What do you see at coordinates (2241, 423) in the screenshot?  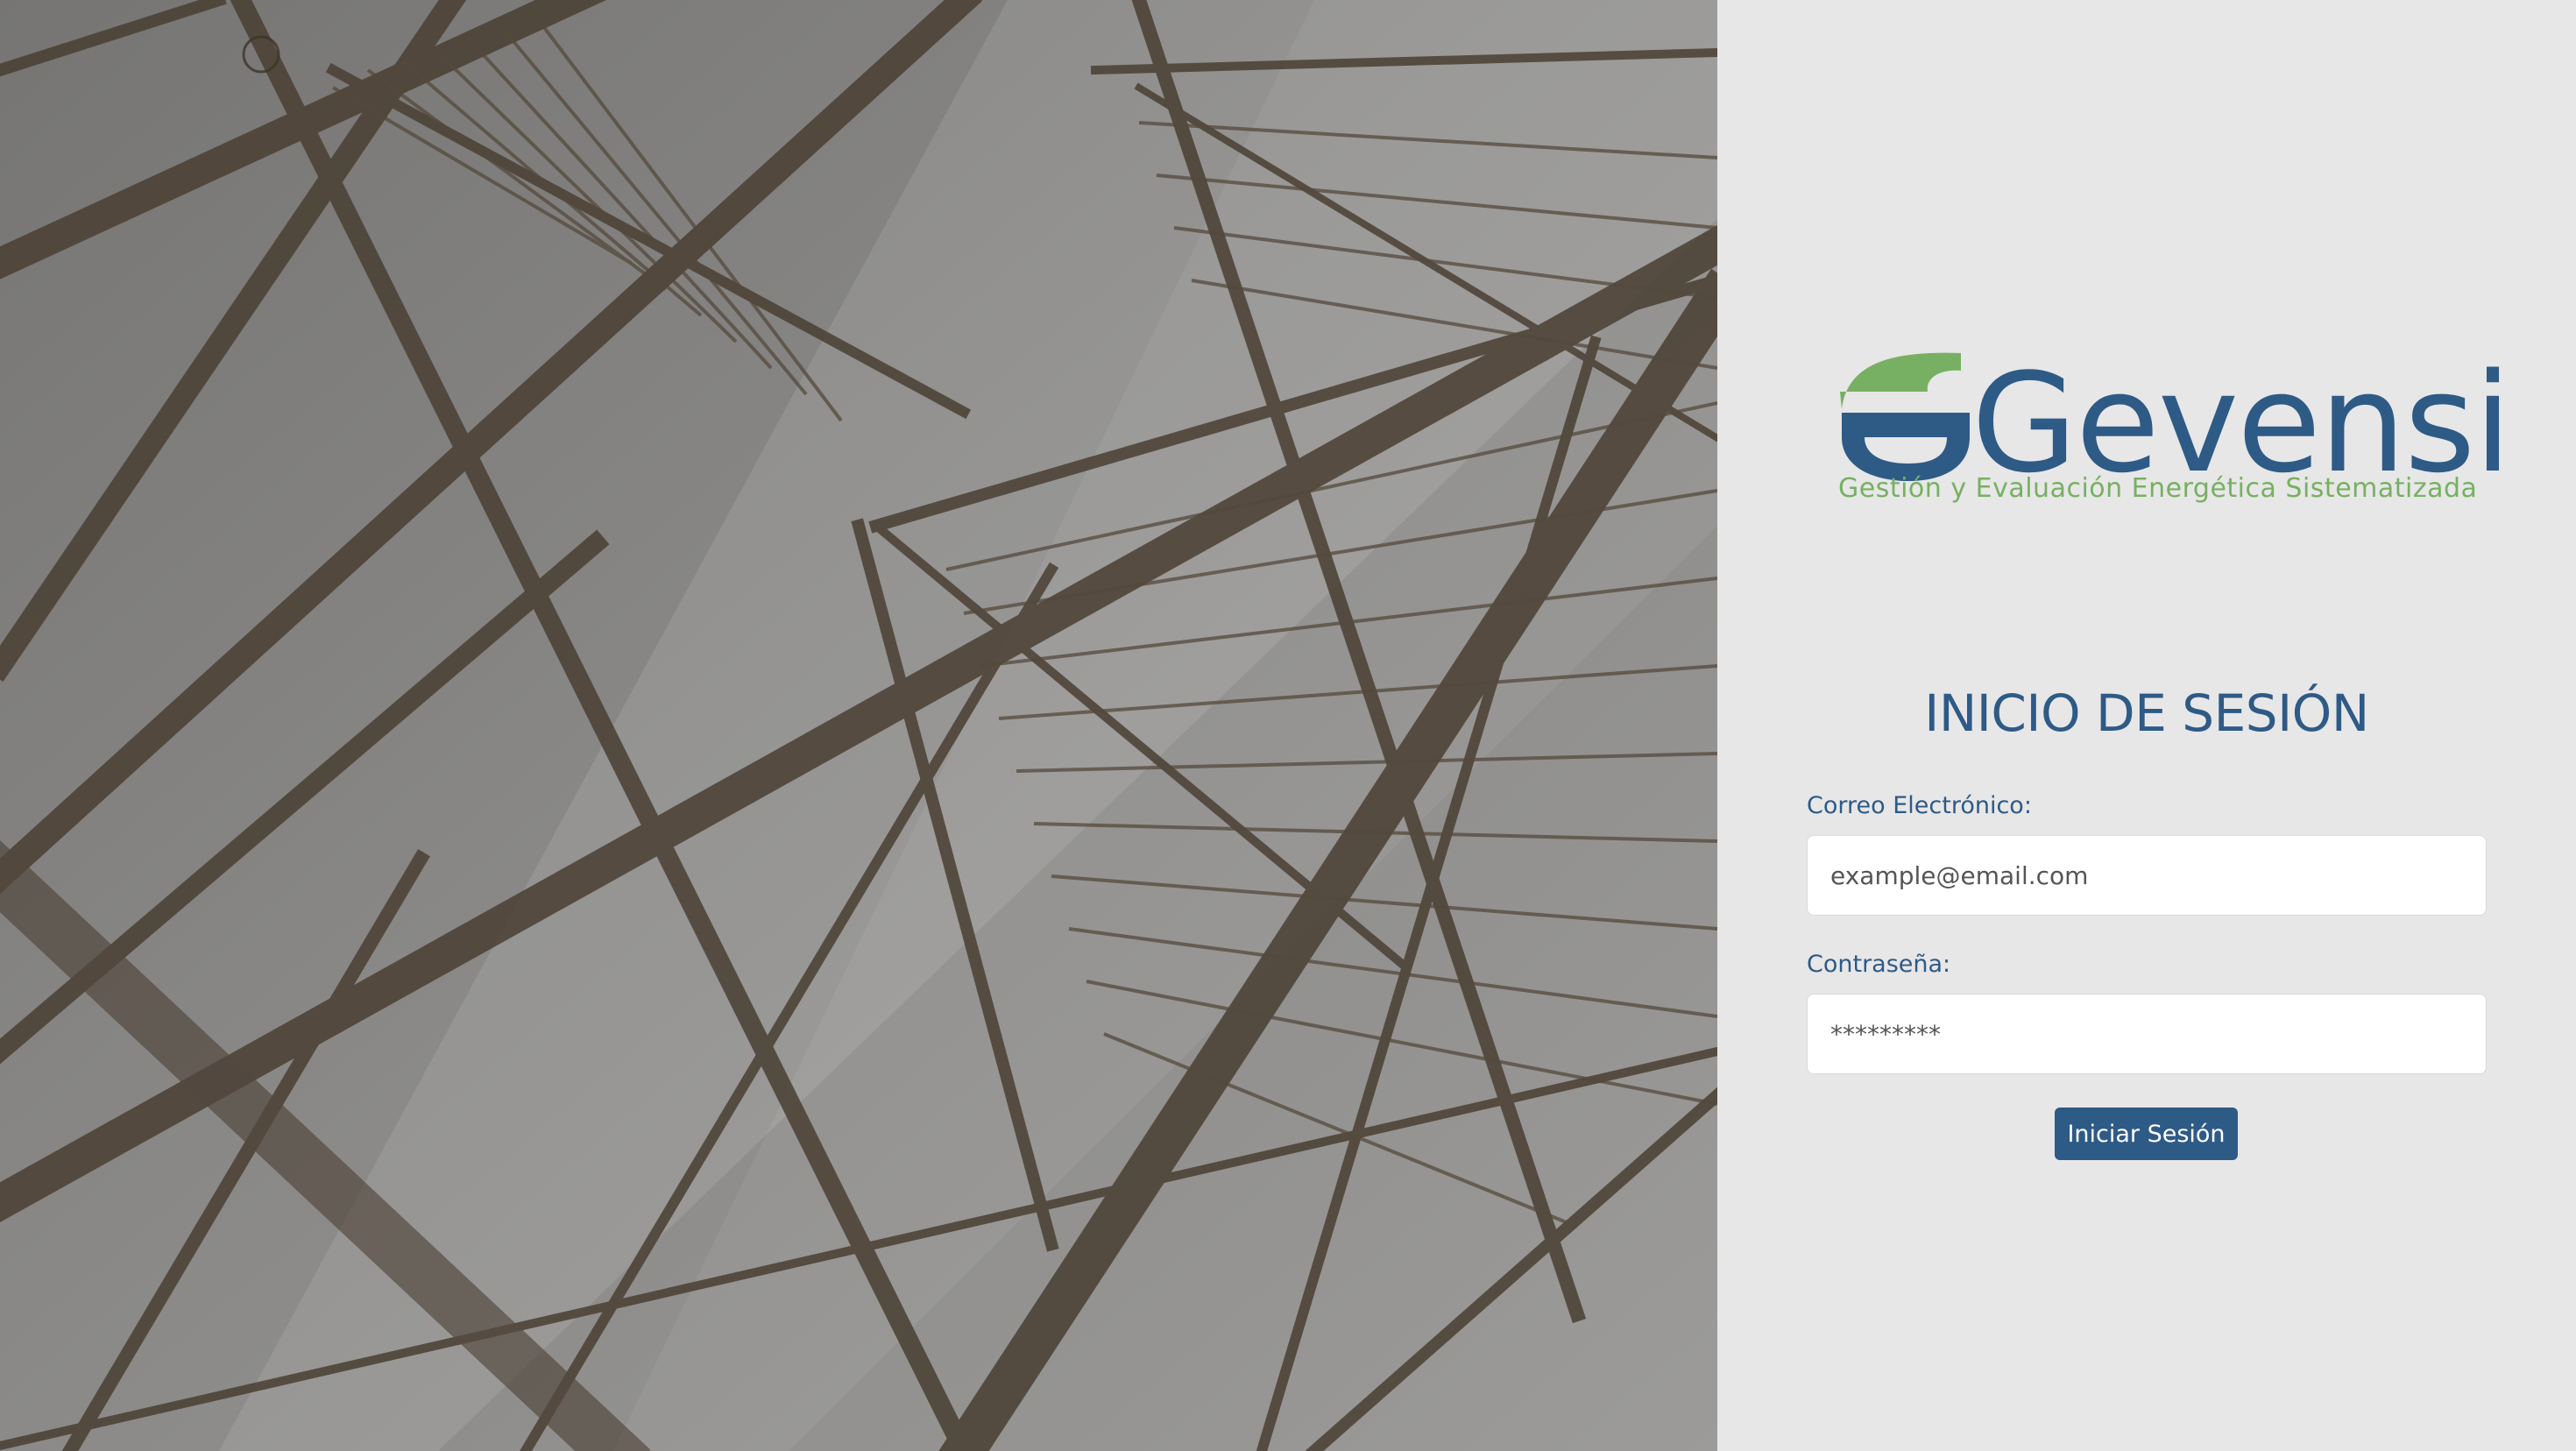 I see `brand-wordmark: Gevensi` at bounding box center [2241, 423].